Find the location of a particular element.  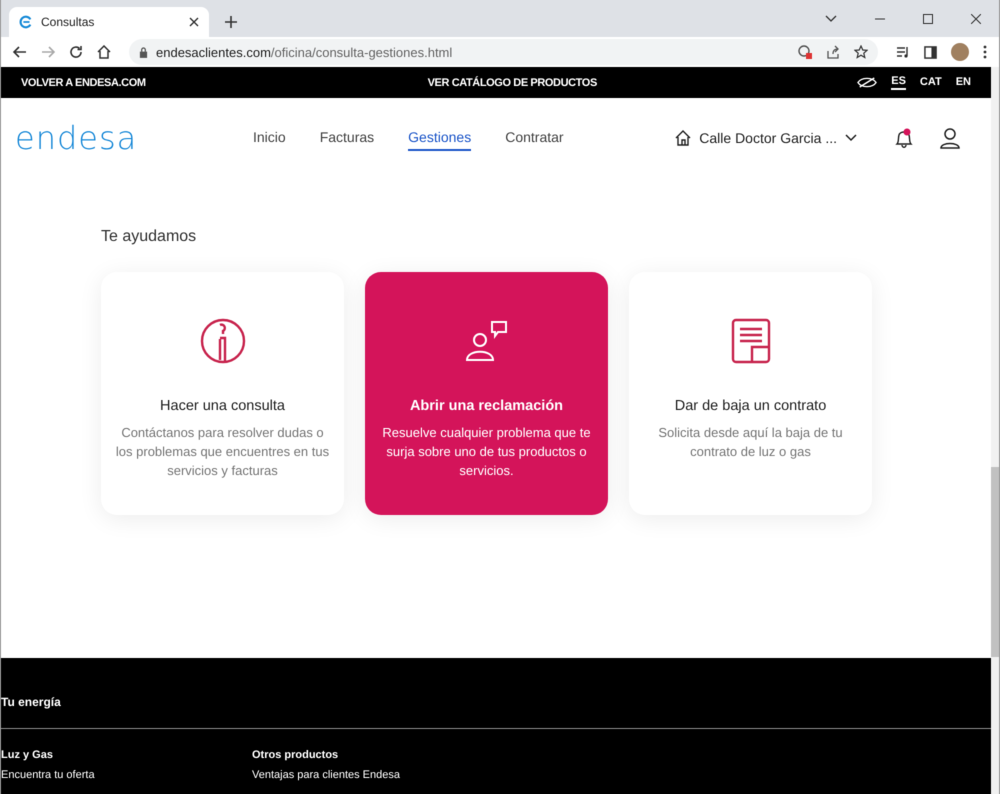

side-panel-icon is located at coordinates (930, 52).